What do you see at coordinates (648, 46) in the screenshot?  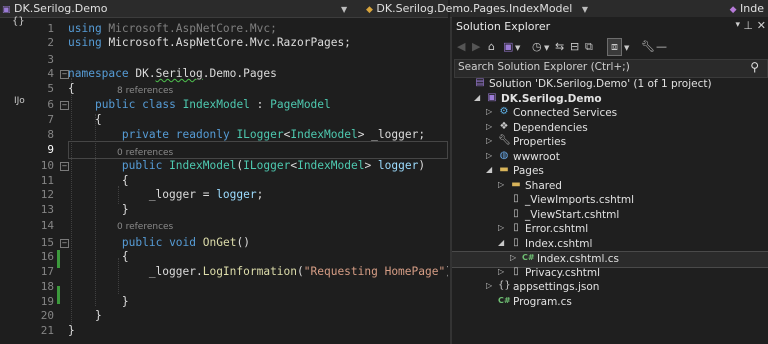 I see `properties-wrench-icon: 🔧︎` at bounding box center [648, 46].